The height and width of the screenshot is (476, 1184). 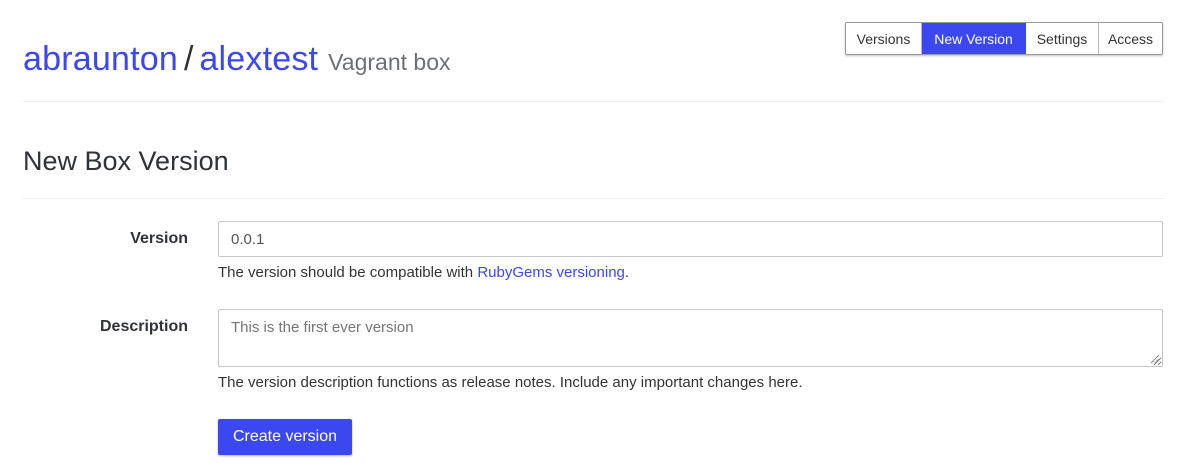 I want to click on rubygems-versioning-link: RubyGems versioning, so click(x=551, y=272).